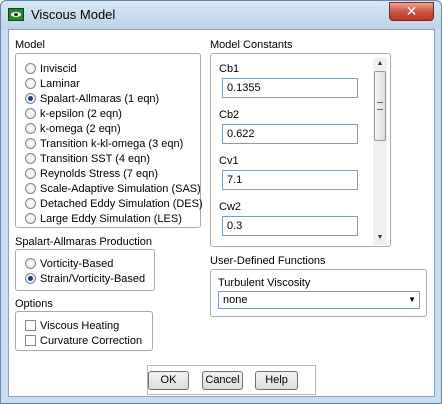 This screenshot has height=404, width=442. Describe the element at coordinates (114, 203) in the screenshot. I see `model-option-des: Detached Eddy Simulation (DES)` at that location.